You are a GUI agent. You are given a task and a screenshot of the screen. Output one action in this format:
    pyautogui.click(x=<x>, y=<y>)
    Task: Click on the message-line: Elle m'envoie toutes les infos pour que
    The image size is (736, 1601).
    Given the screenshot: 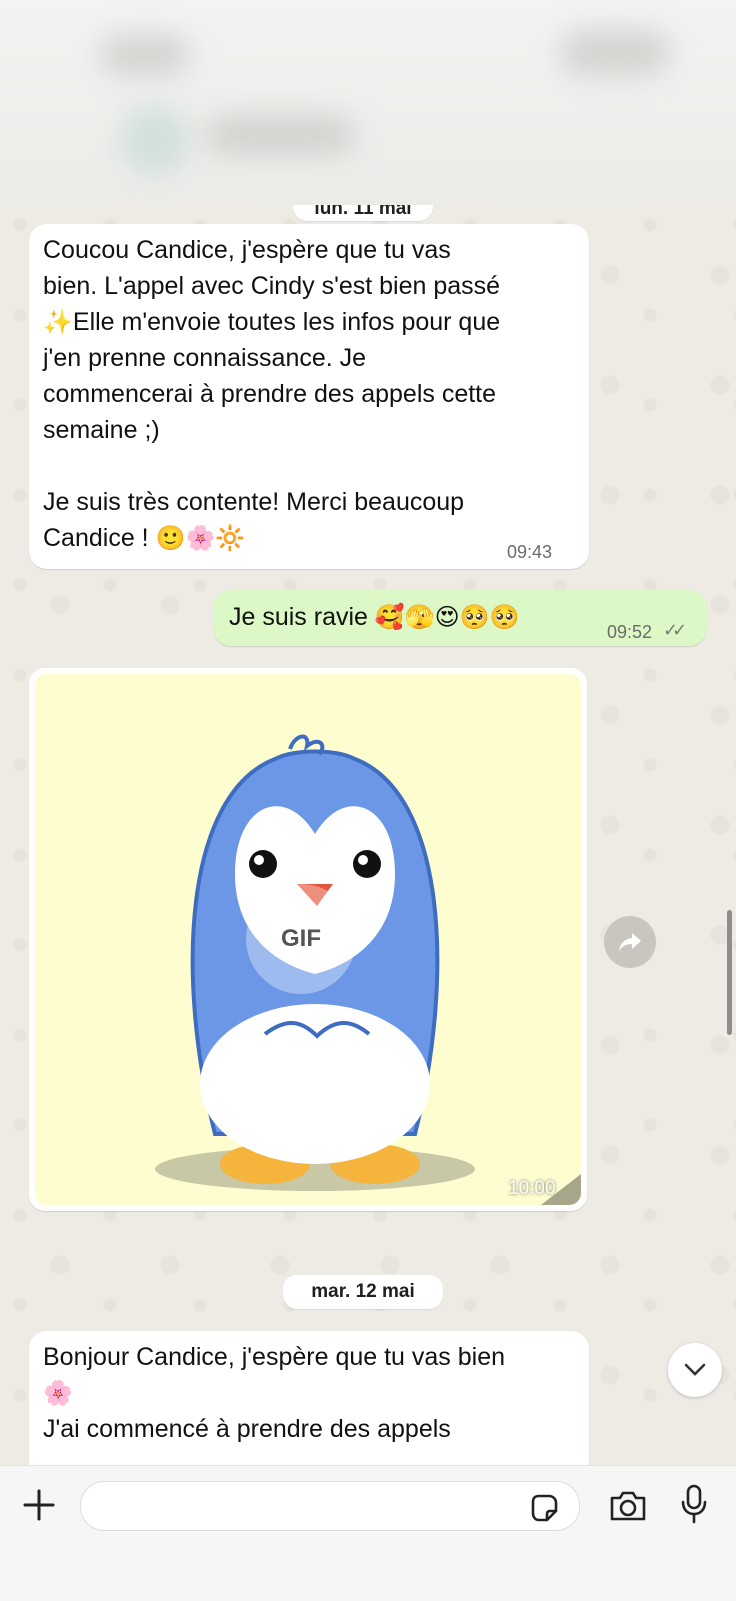 What is the action you would take?
    pyautogui.click(x=286, y=322)
    